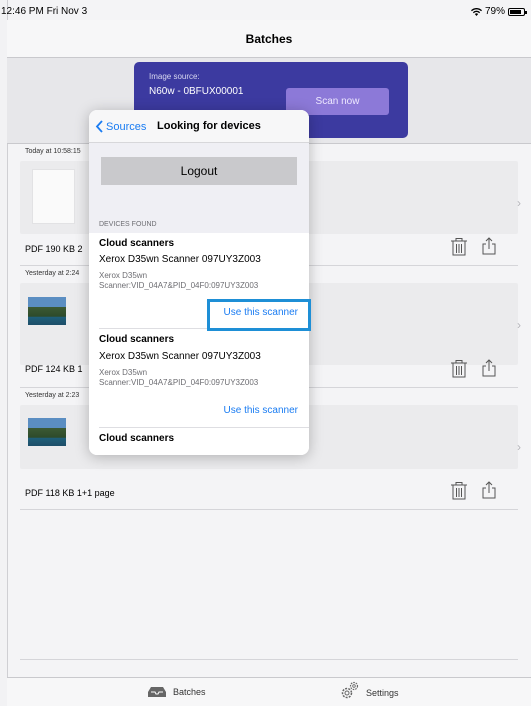  Describe the element at coordinates (196, 91) in the screenshot. I see `image-source-value: N60w - 0BFUX00001` at that location.